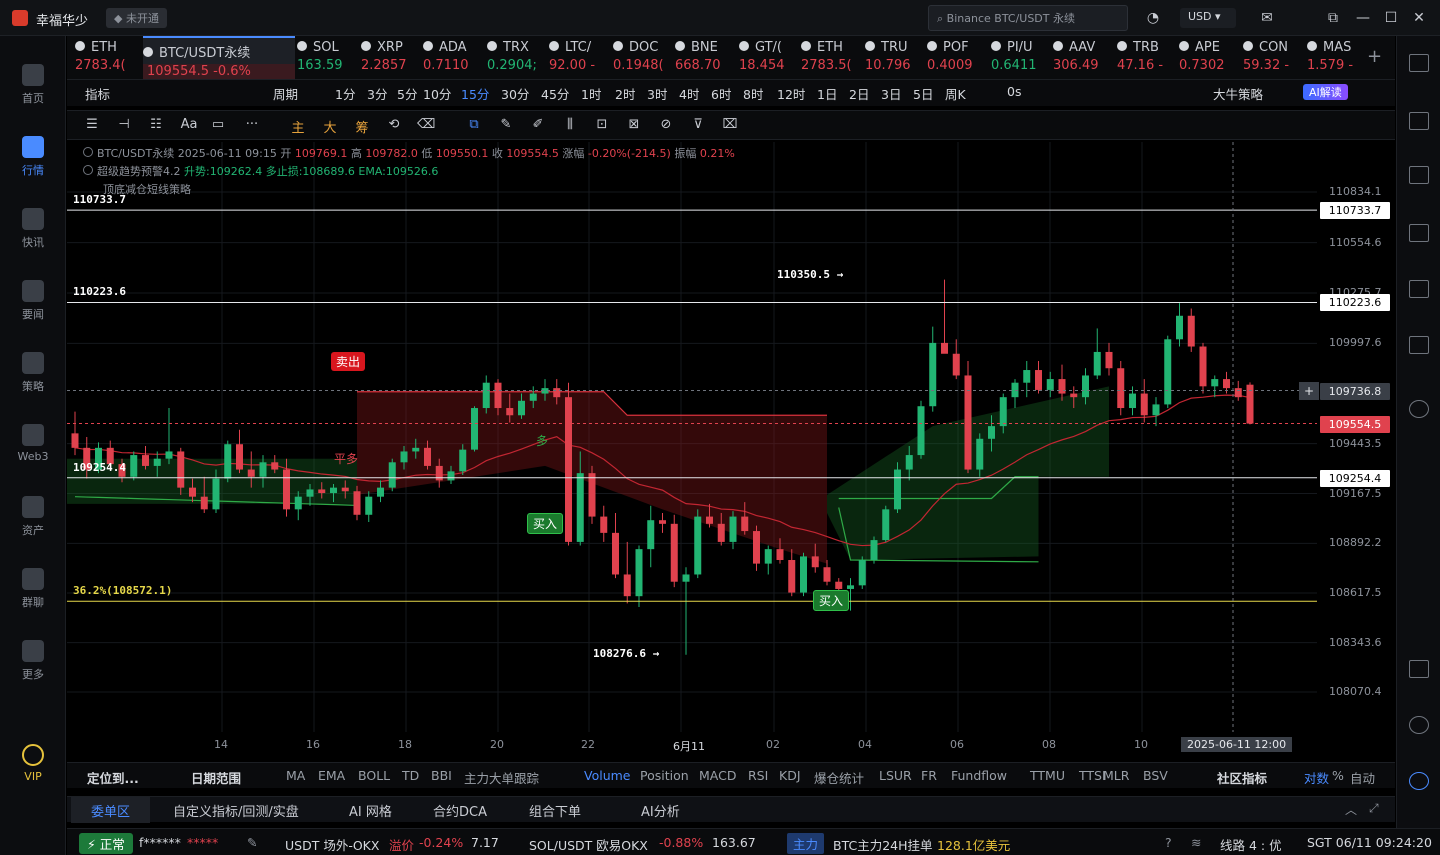 The height and width of the screenshot is (855, 1440). I want to click on sidebar-item-strategy: 策略, so click(33, 375).